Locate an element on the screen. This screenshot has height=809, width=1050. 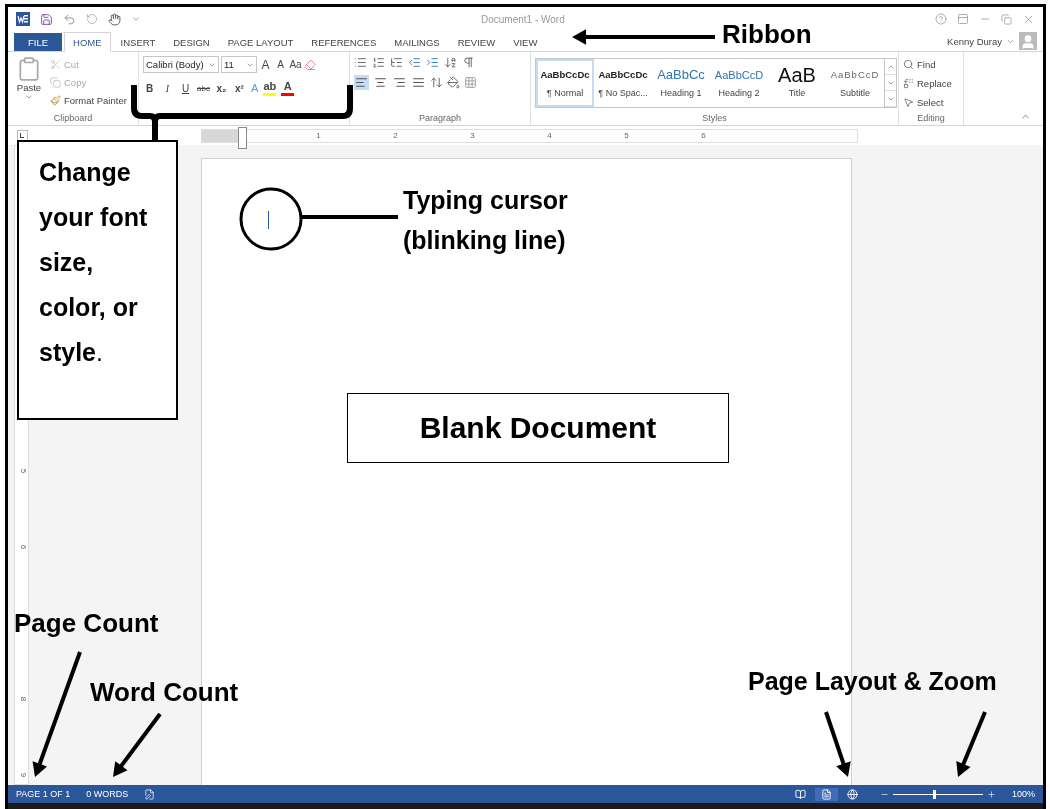
color-button: A is located at coordinates (288, 88).